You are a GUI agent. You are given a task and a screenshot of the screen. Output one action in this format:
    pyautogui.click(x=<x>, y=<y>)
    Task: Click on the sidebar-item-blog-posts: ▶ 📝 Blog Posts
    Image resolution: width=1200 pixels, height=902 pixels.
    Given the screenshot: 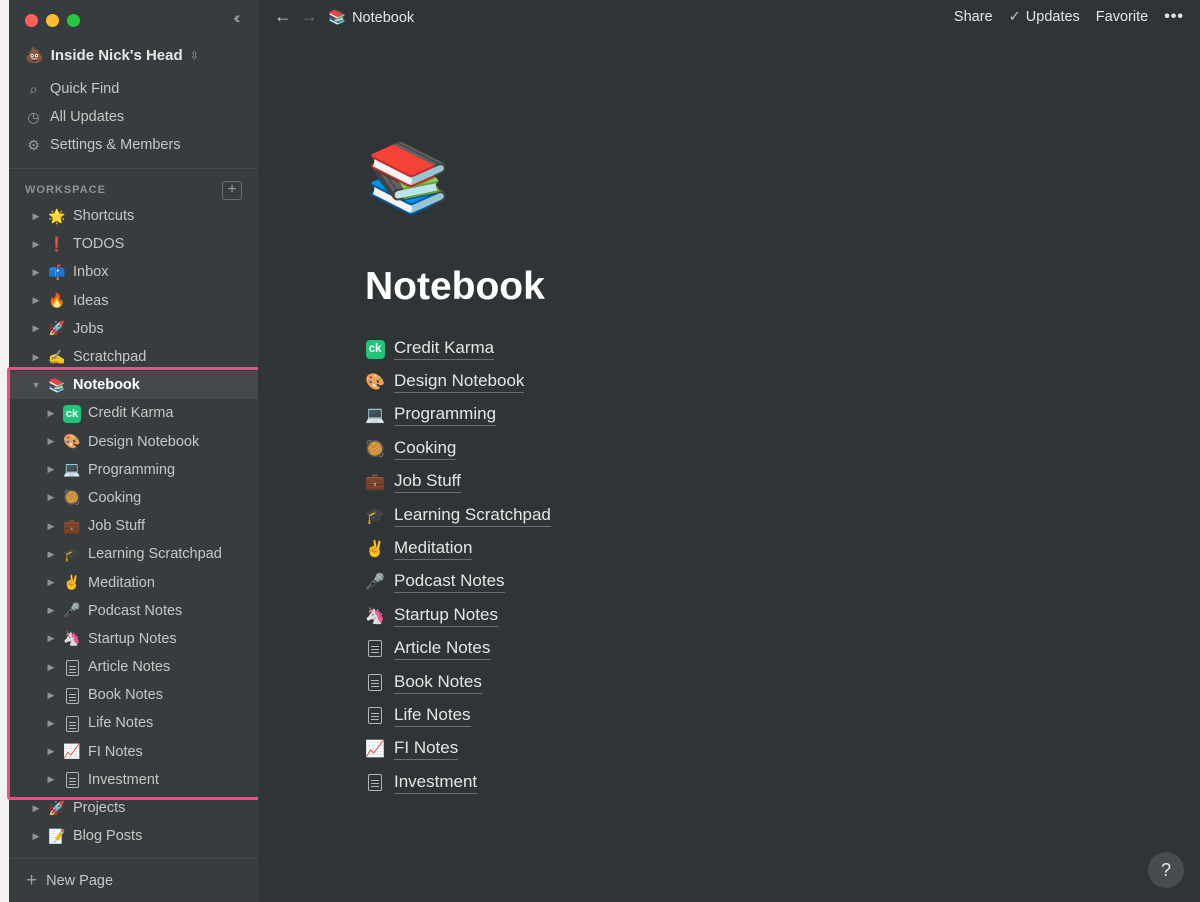 What is the action you would take?
    pyautogui.click(x=133, y=836)
    